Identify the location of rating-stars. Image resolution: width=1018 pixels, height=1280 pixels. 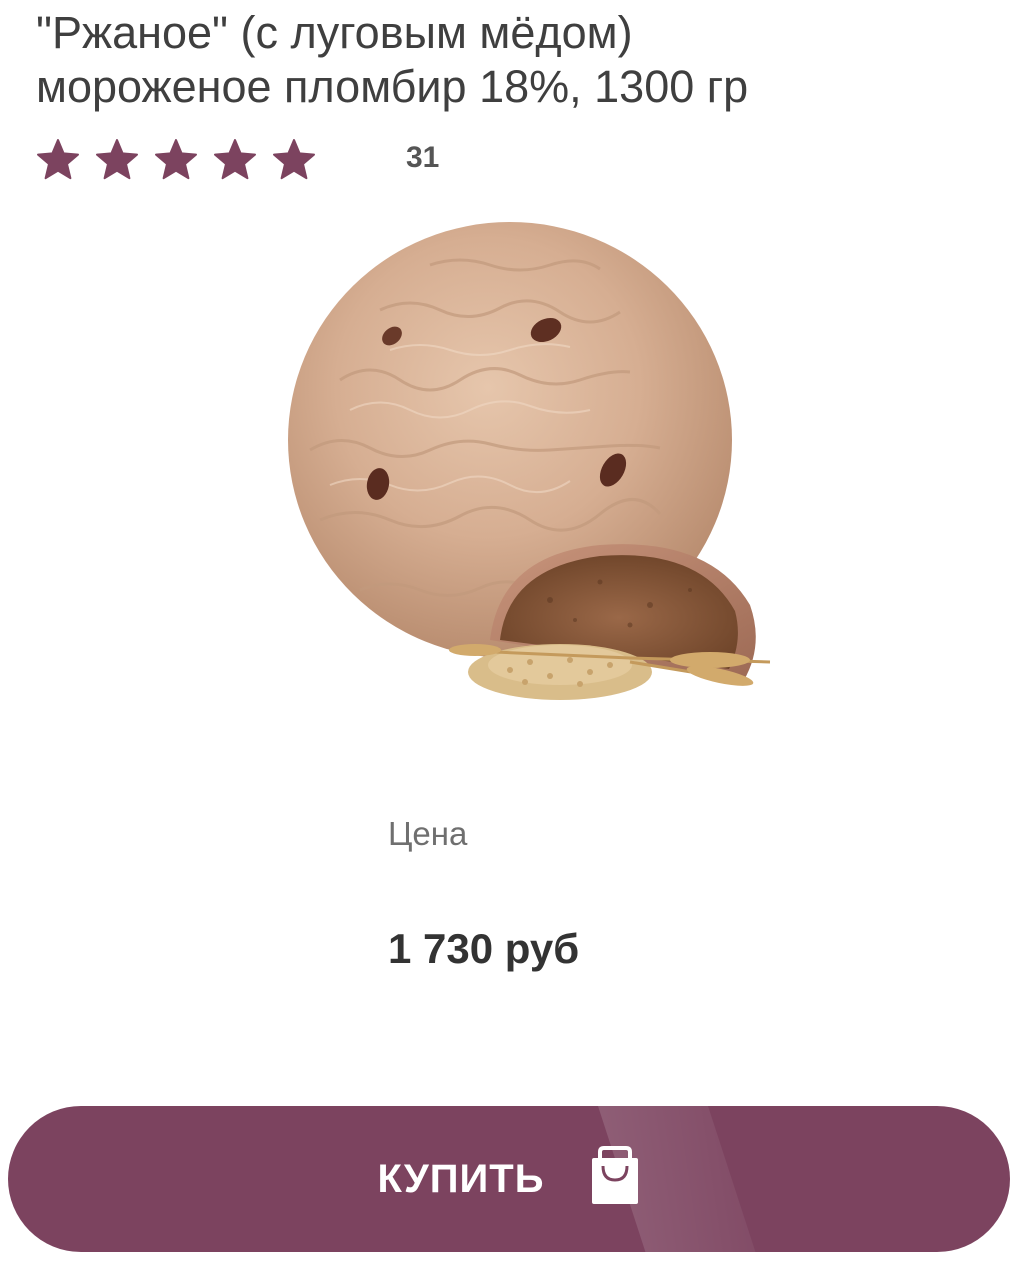
(183, 160).